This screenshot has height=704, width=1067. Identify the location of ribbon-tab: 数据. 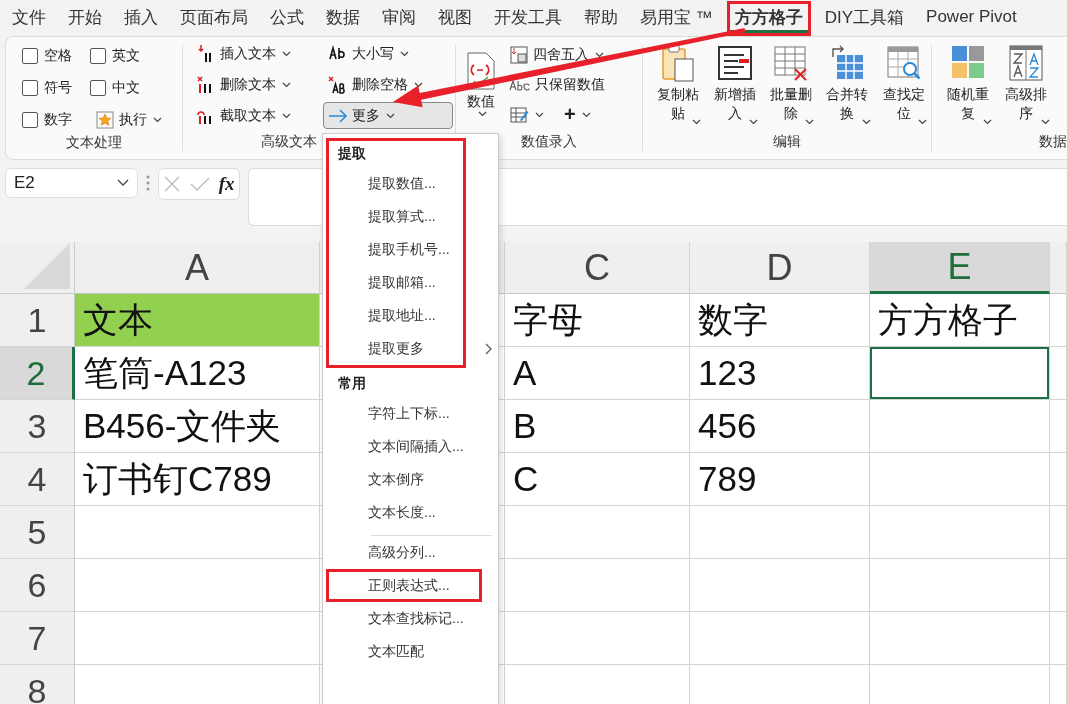
(343, 18).